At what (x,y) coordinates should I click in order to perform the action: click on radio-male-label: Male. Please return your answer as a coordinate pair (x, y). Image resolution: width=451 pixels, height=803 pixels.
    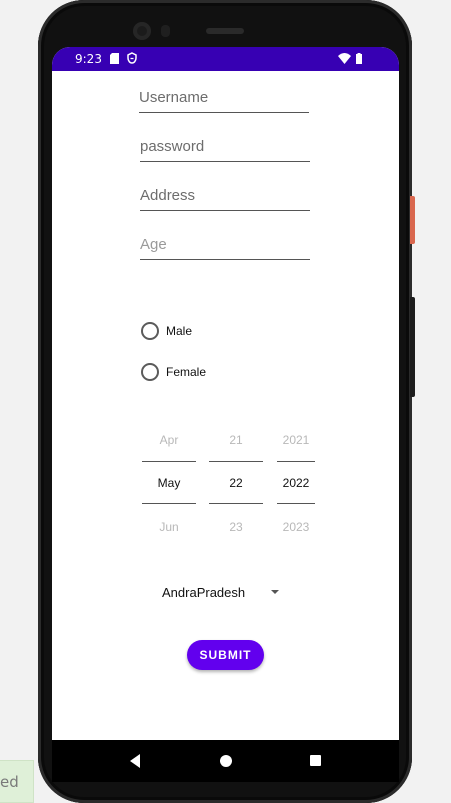
    Looking at the image, I should click on (179, 331).